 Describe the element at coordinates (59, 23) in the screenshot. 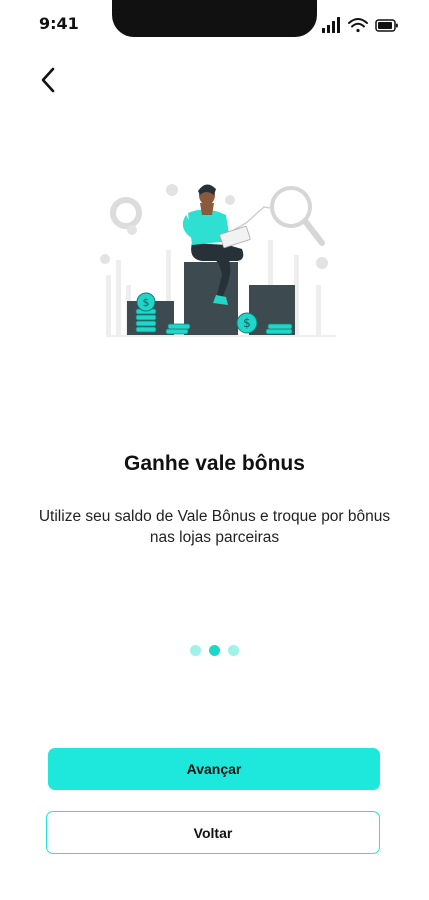

I see `status-time: 9:41` at that location.